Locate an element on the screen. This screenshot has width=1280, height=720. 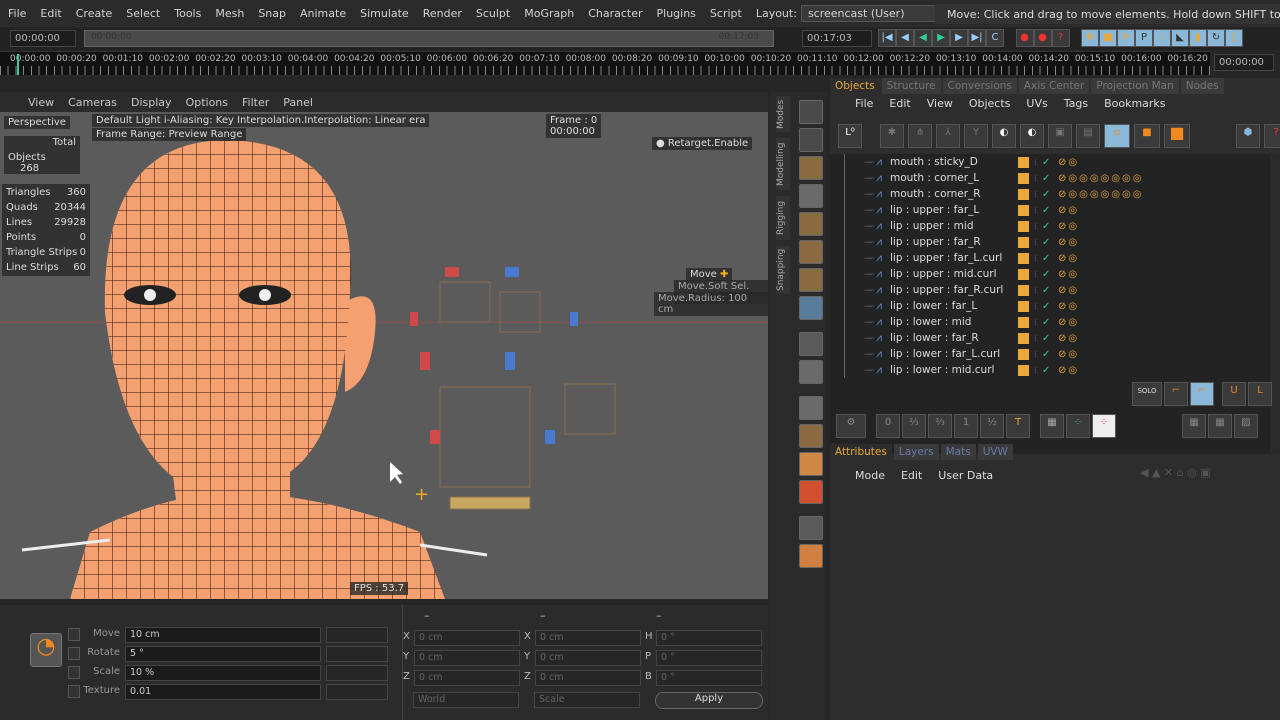
key-scale-button: ■ is located at coordinates (1108, 38).